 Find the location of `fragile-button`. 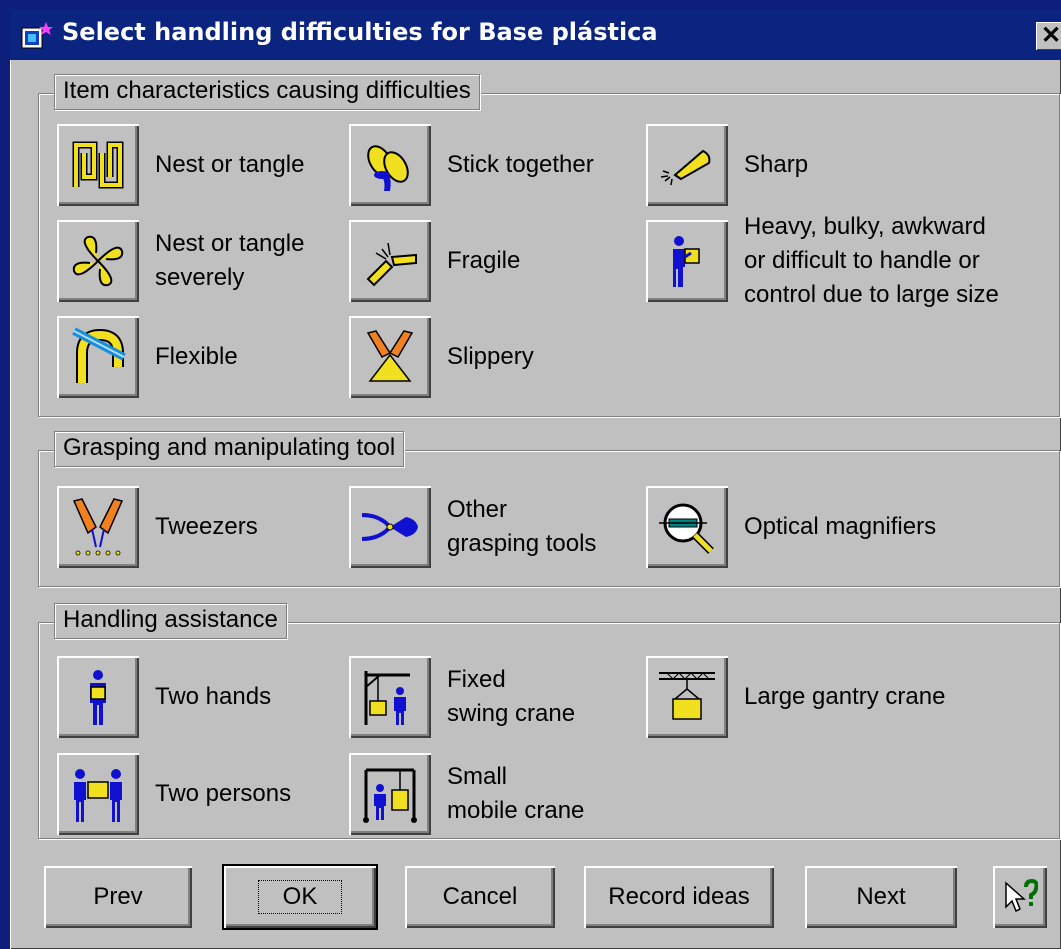

fragile-button is located at coordinates (390, 261).